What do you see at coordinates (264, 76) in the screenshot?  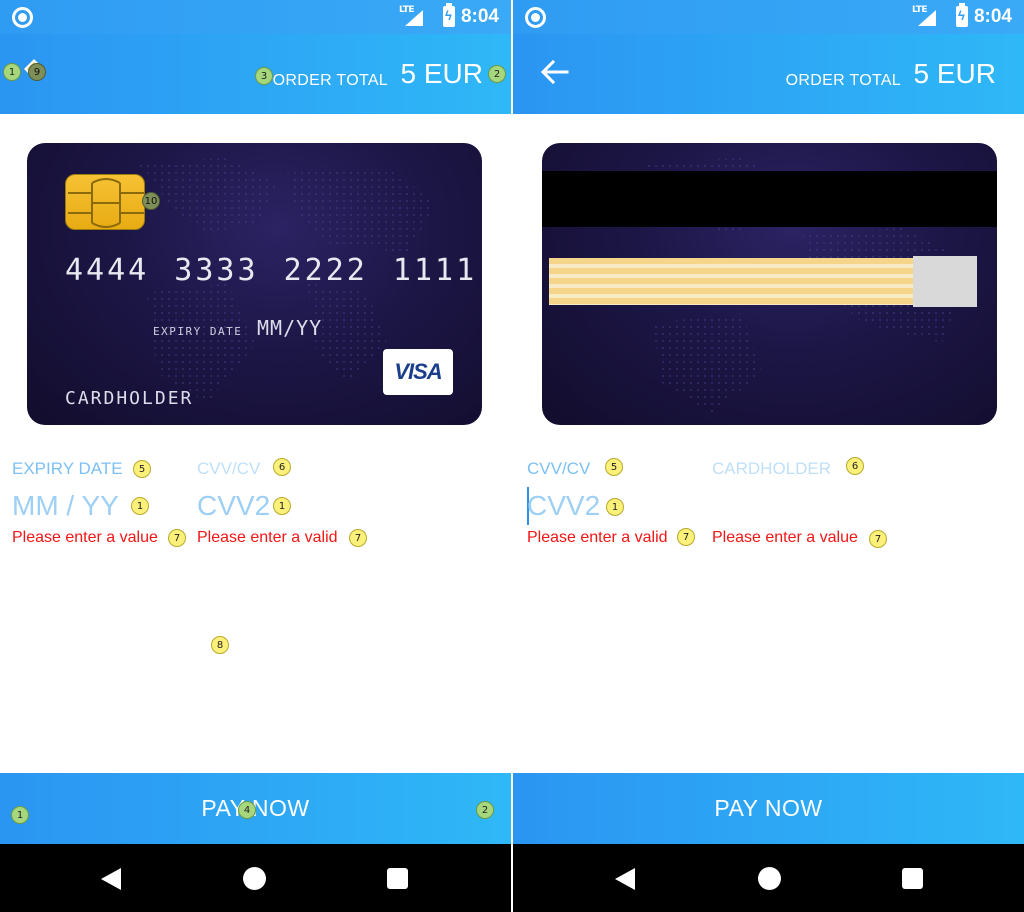 I see `annotation-badge: 3` at bounding box center [264, 76].